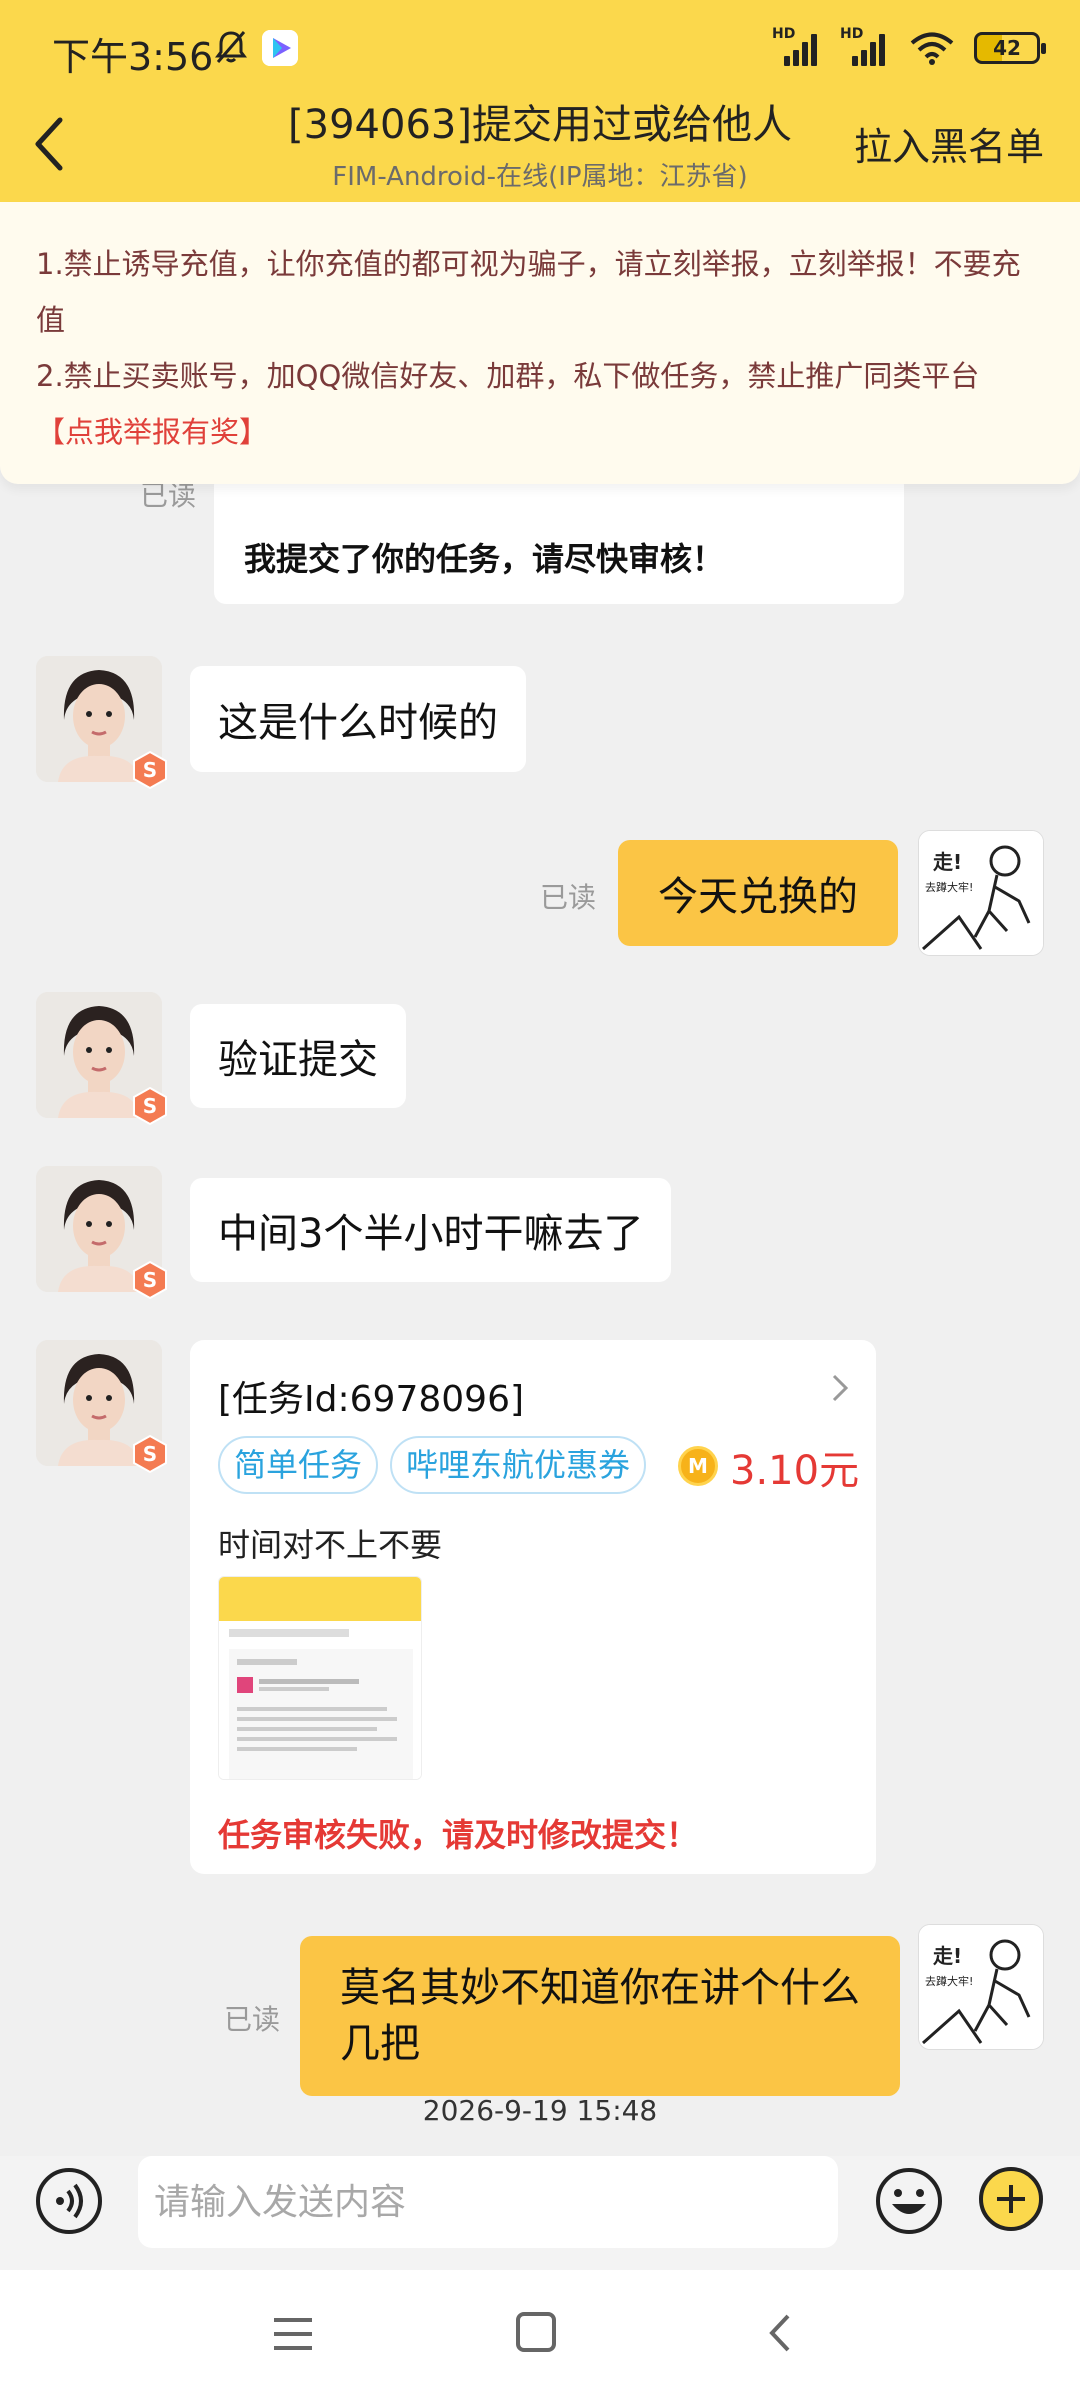  I want to click on task-price: 3.10元, so click(795, 1471).